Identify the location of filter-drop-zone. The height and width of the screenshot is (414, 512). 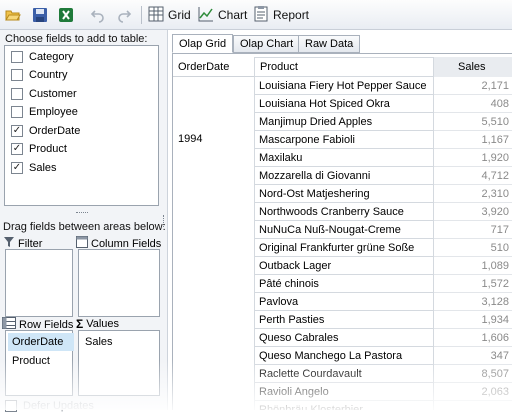
(39, 283).